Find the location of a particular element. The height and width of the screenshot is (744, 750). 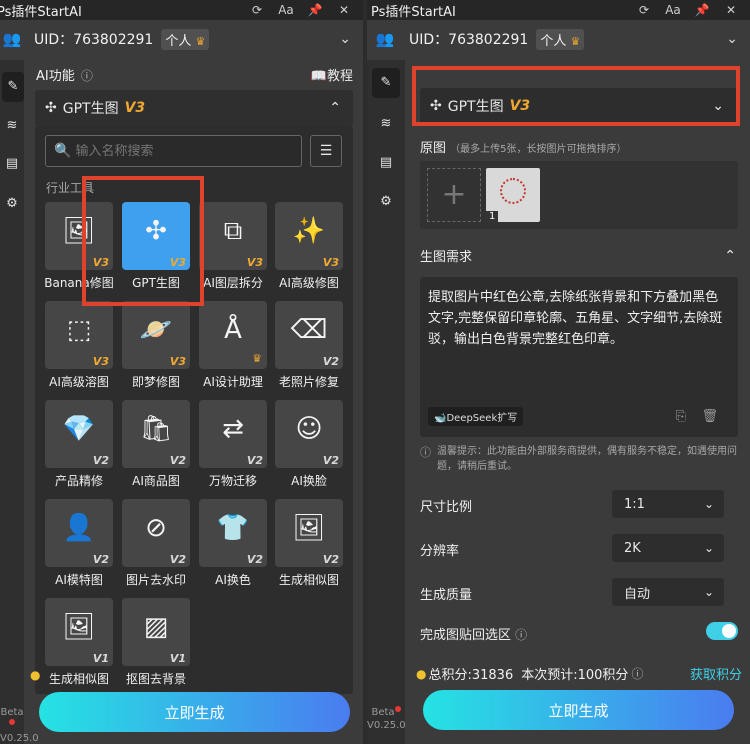

deepseek-expand-button: 🐋DeepSeek扩写 is located at coordinates (476, 416).